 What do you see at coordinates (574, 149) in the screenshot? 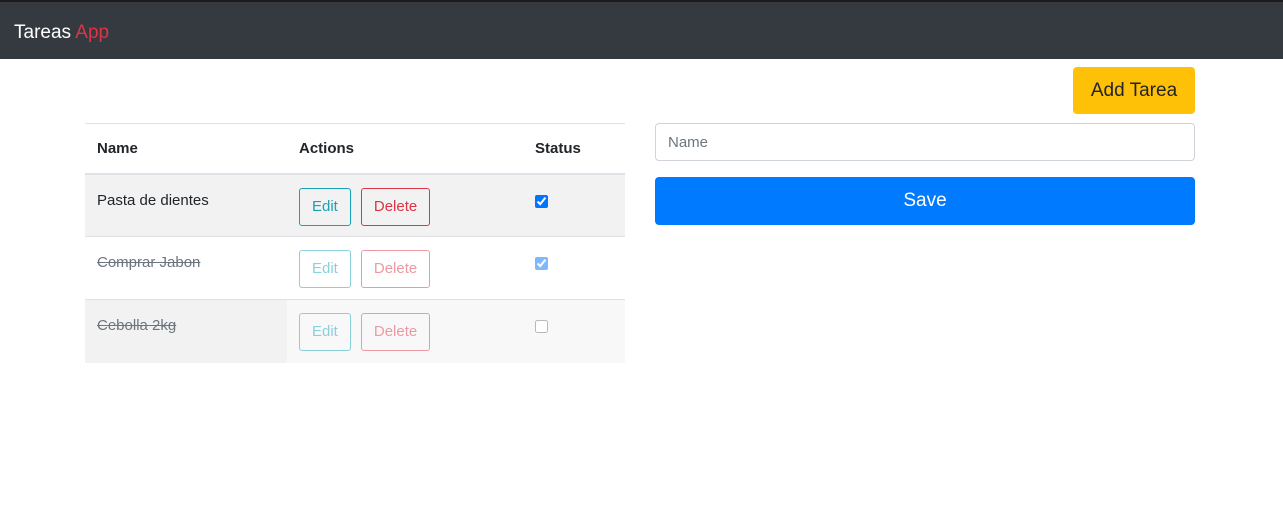
I see `header-status: Status` at bounding box center [574, 149].